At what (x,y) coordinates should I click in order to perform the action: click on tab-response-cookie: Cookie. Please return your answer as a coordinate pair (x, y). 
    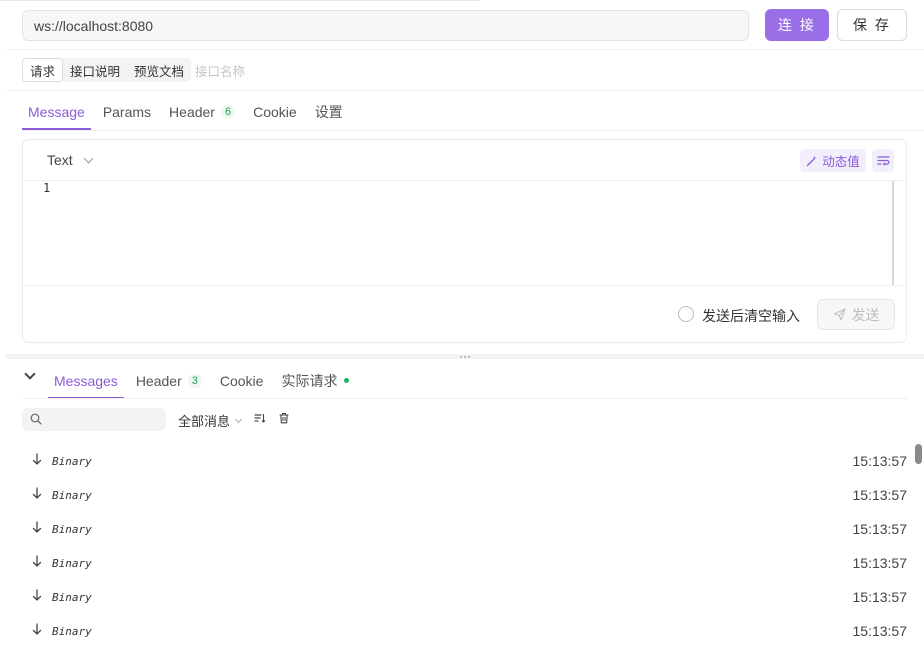
    Looking at the image, I should click on (242, 380).